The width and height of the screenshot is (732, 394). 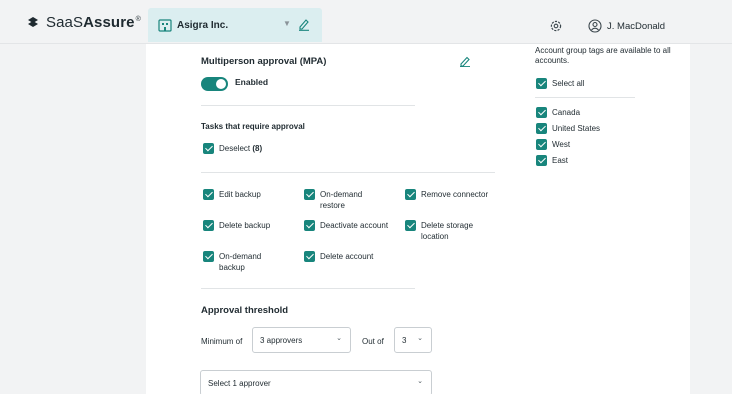 I want to click on minimum-approvers-select: 3 approvers ⌄, so click(x=301, y=340).